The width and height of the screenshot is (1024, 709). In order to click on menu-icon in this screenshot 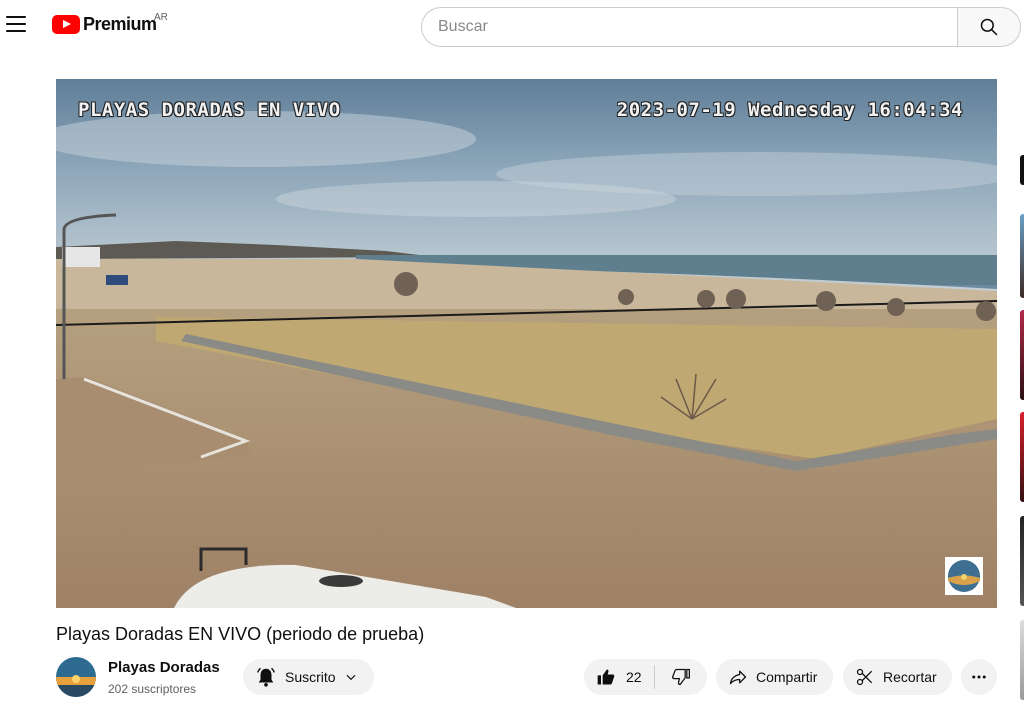, I will do `click(16, 24)`.